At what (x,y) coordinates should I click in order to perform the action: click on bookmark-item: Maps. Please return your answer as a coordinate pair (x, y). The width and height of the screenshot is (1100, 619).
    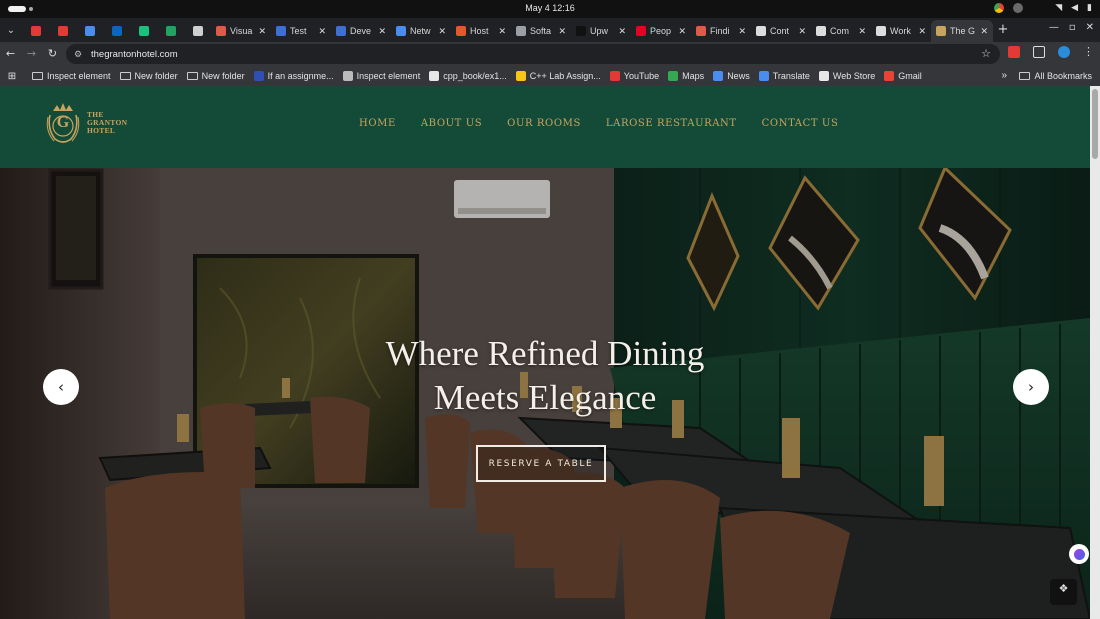
    Looking at the image, I should click on (686, 76).